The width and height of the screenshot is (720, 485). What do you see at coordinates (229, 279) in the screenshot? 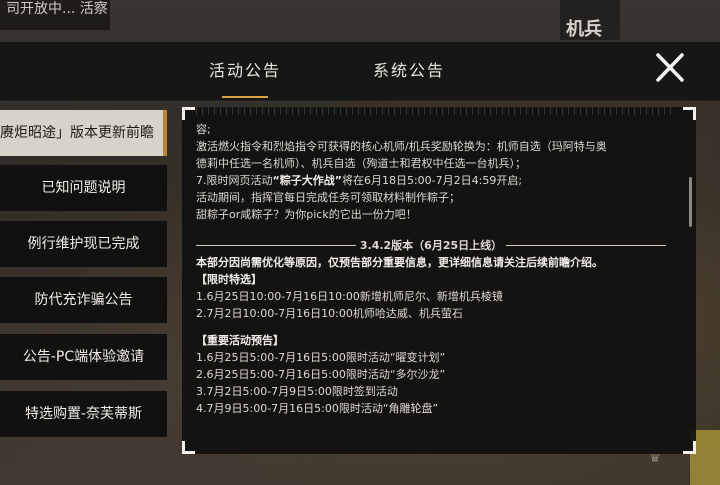
I see `section-title-limited: 【限时特选】` at bounding box center [229, 279].